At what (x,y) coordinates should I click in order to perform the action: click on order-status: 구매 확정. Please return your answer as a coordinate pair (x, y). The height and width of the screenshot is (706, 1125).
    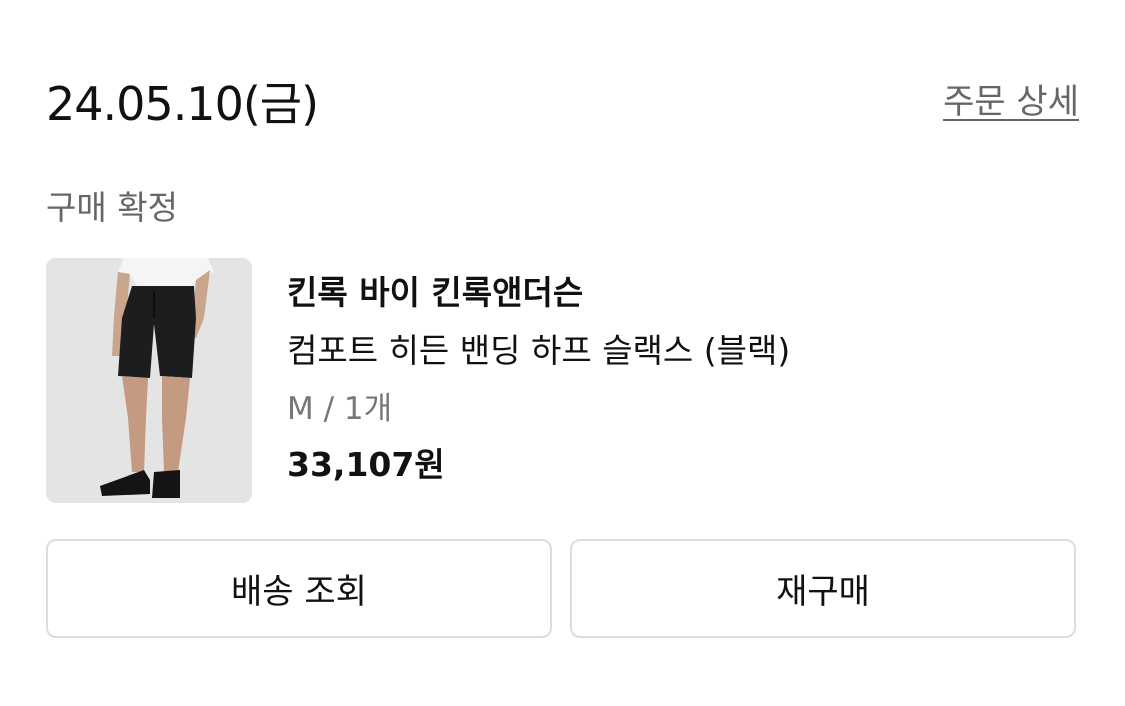
    Looking at the image, I should click on (112, 207).